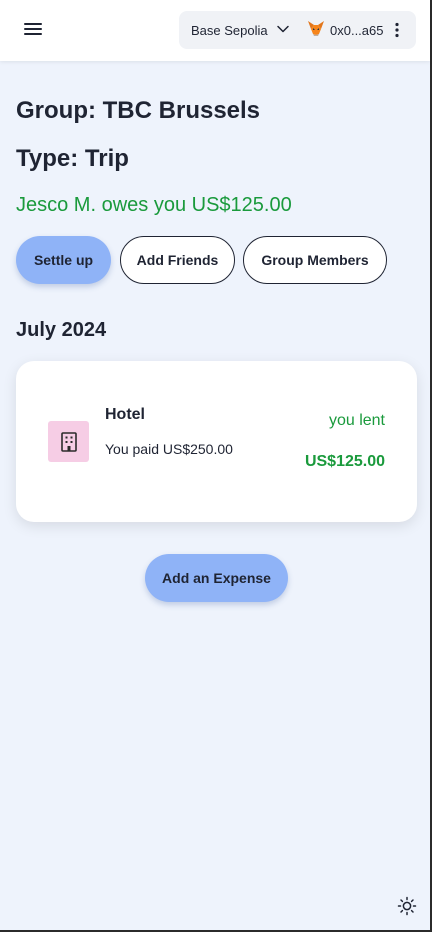 This screenshot has height=932, width=432. What do you see at coordinates (33, 29) in the screenshot?
I see `hamburger-menu-icon` at bounding box center [33, 29].